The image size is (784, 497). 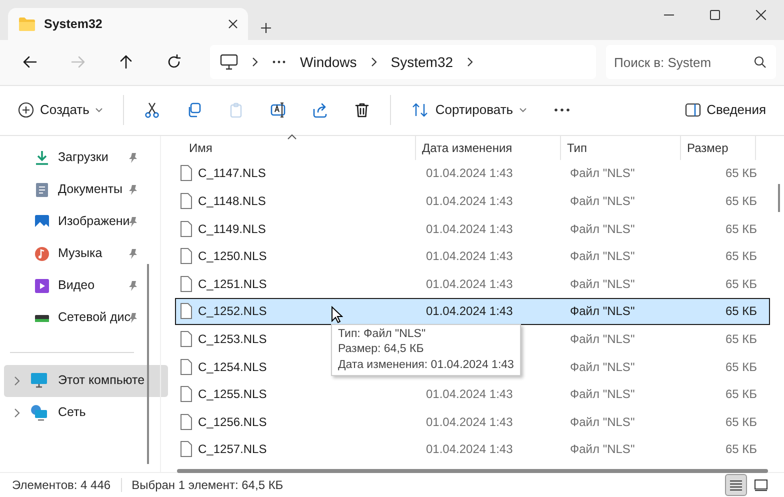 I want to click on search-icon, so click(x=760, y=62).